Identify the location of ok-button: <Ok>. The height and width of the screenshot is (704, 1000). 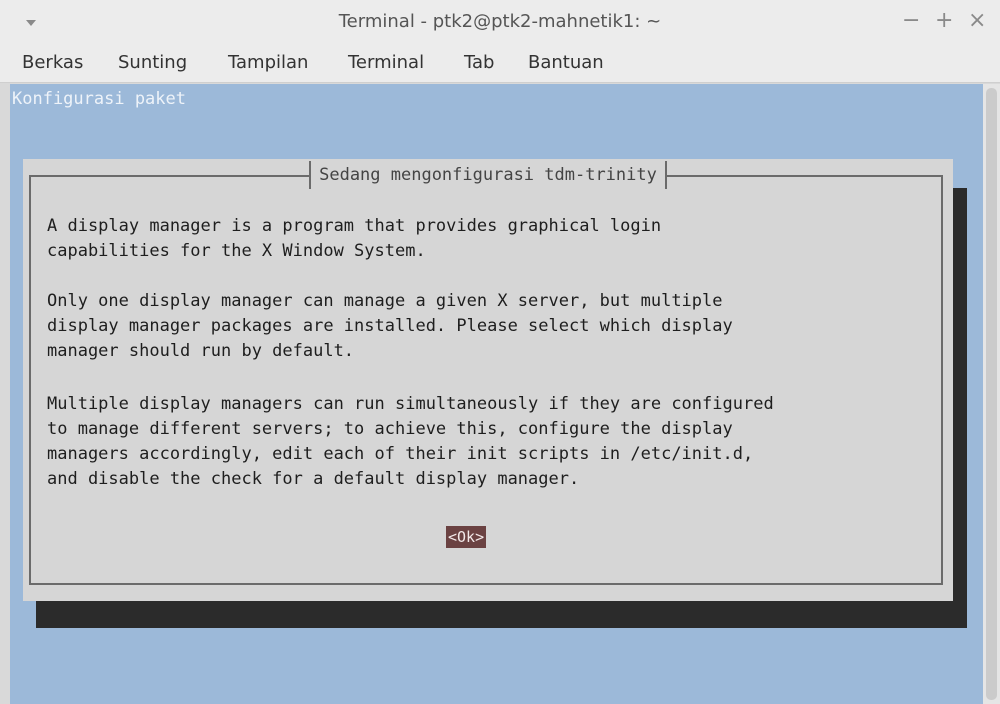
(466, 537).